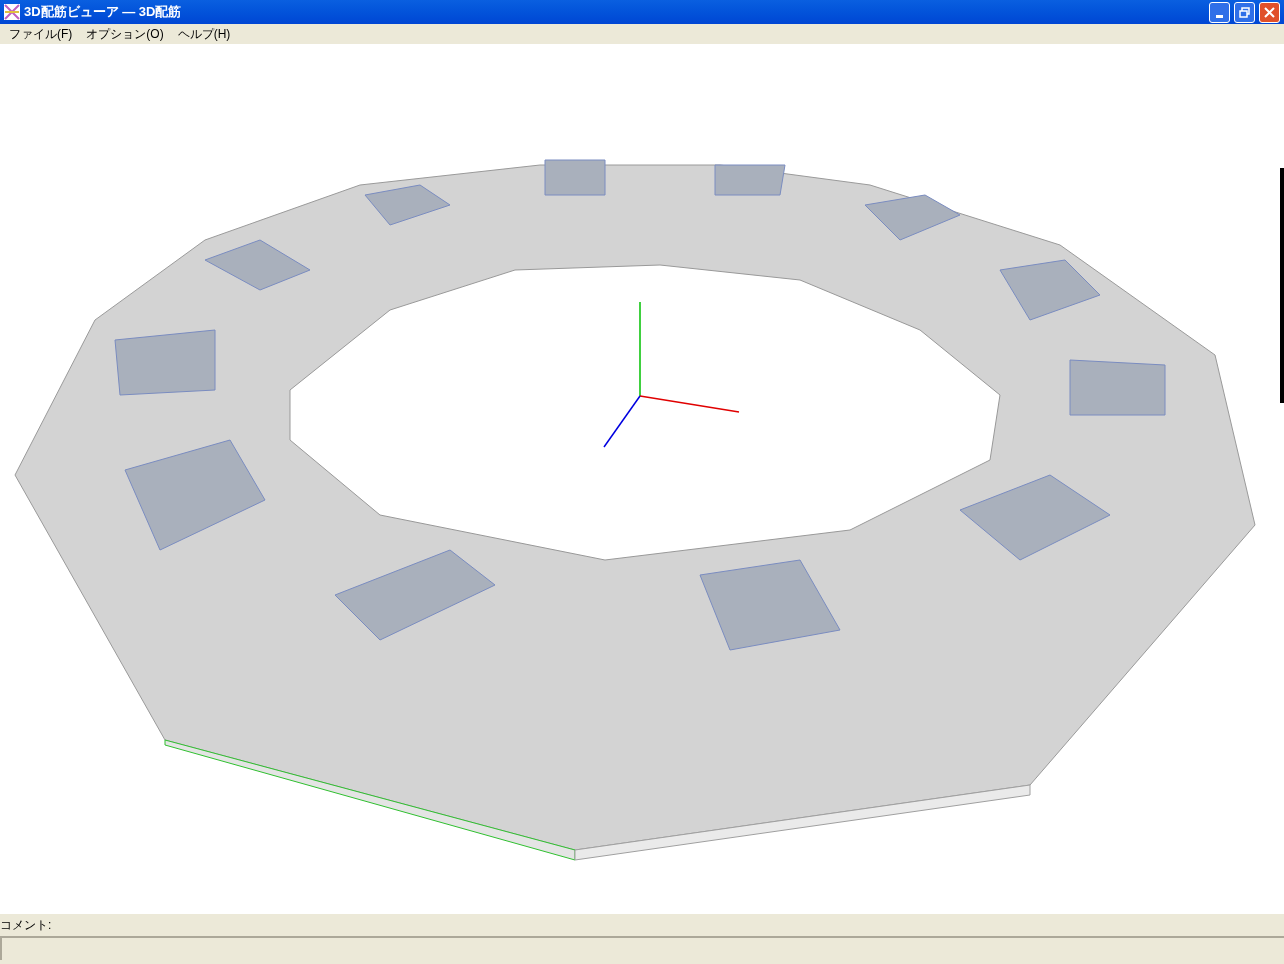 The image size is (1284, 964). What do you see at coordinates (41, 34) in the screenshot?
I see `menu-item: ファイル(F)` at bounding box center [41, 34].